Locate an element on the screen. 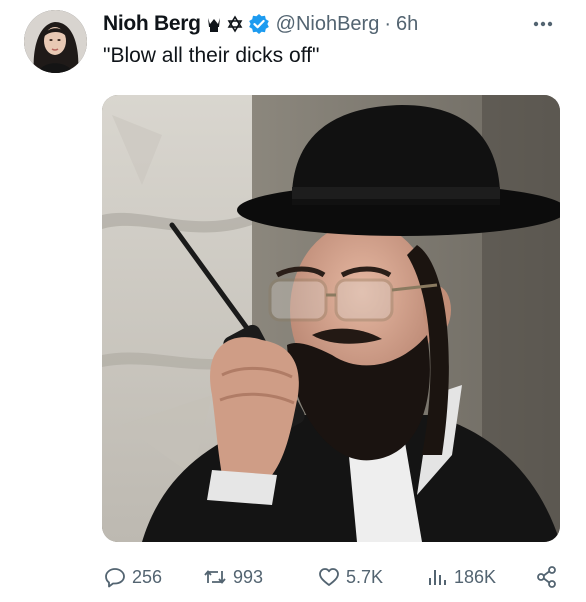  tweet-header: Nioh Berg @NiohBerg · 6h is located at coordinates (260, 24).